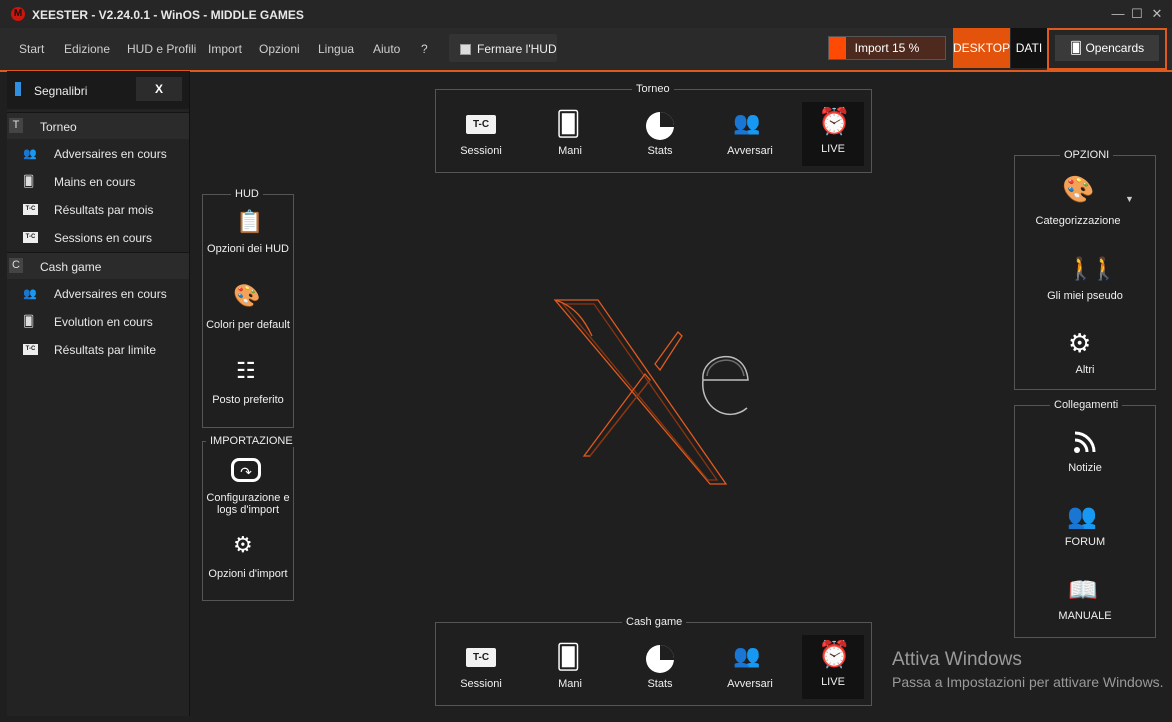 Image resolution: width=1172 pixels, height=722 pixels. I want to click on sidebar-item-label: Sessions en cours, so click(103, 238).